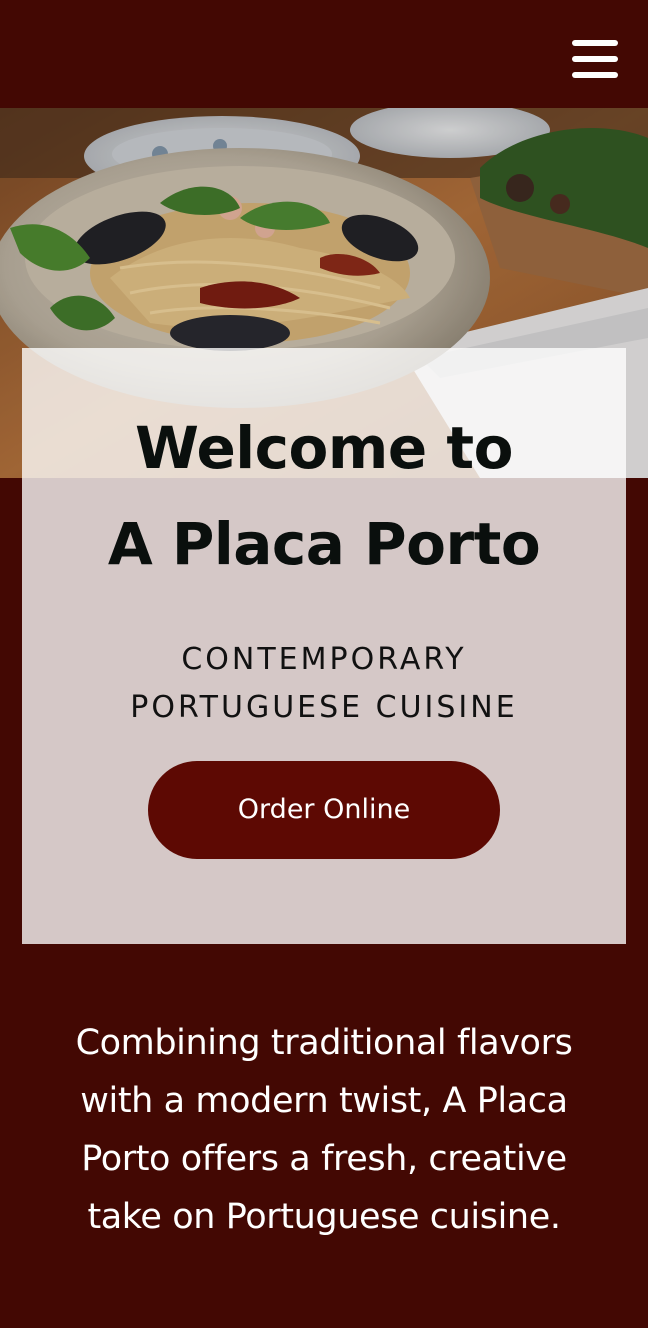 Image resolution: width=648 pixels, height=1328 pixels. I want to click on intro-line-2: with a modern twist, A Placa, so click(324, 1101).